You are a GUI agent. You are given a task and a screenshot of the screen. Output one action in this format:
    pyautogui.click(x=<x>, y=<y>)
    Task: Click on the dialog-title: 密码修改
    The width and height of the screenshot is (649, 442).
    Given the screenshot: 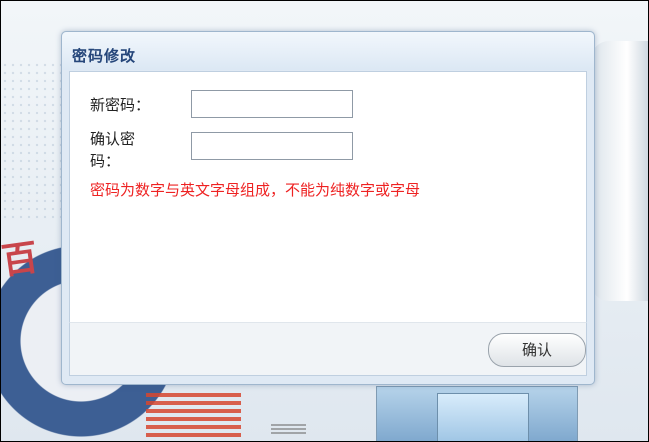 What is the action you would take?
    pyautogui.click(x=104, y=56)
    